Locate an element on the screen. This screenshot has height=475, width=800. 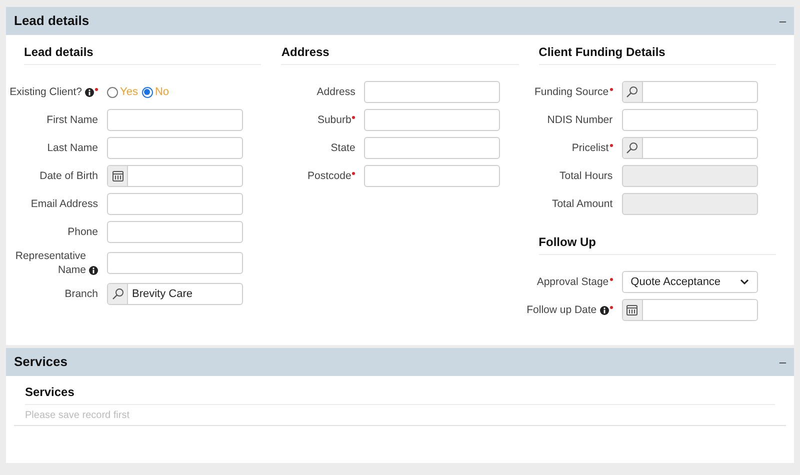
field-label: Existing Client? is located at coordinates (46, 92).